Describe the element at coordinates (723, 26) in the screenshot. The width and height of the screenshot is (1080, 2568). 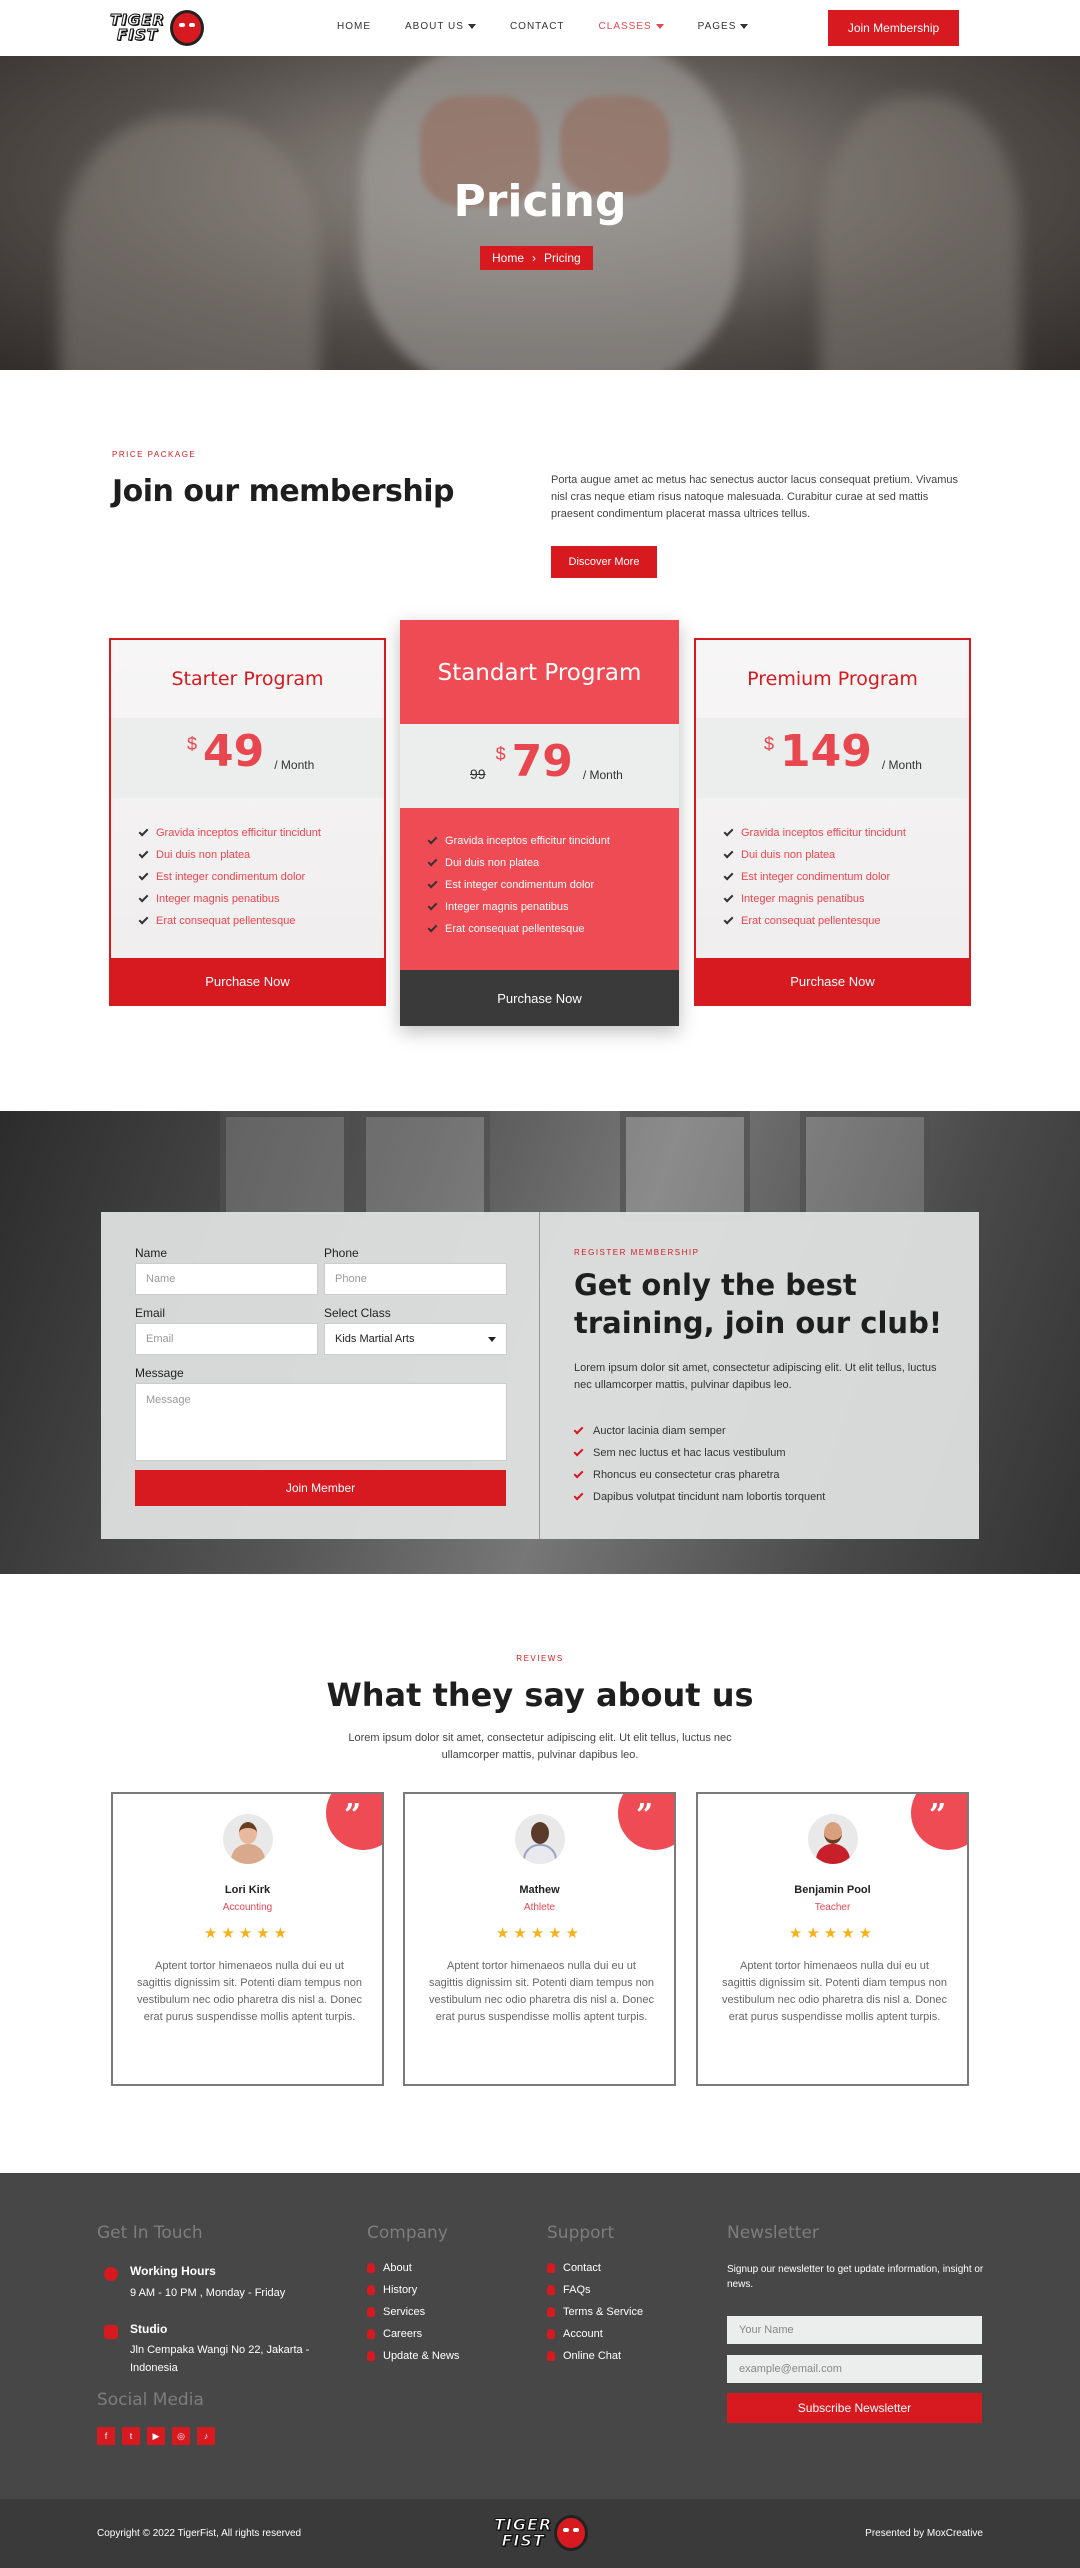
I see `nav-pages: PAGES` at that location.